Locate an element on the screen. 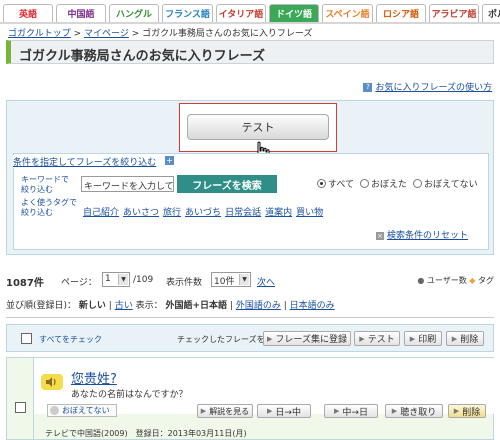 This screenshot has height=440, width=500. tab-chinese: 中国語 is located at coordinates (81, 13).